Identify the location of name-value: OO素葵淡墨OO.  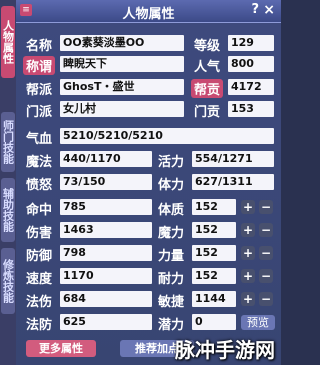
(122, 43).